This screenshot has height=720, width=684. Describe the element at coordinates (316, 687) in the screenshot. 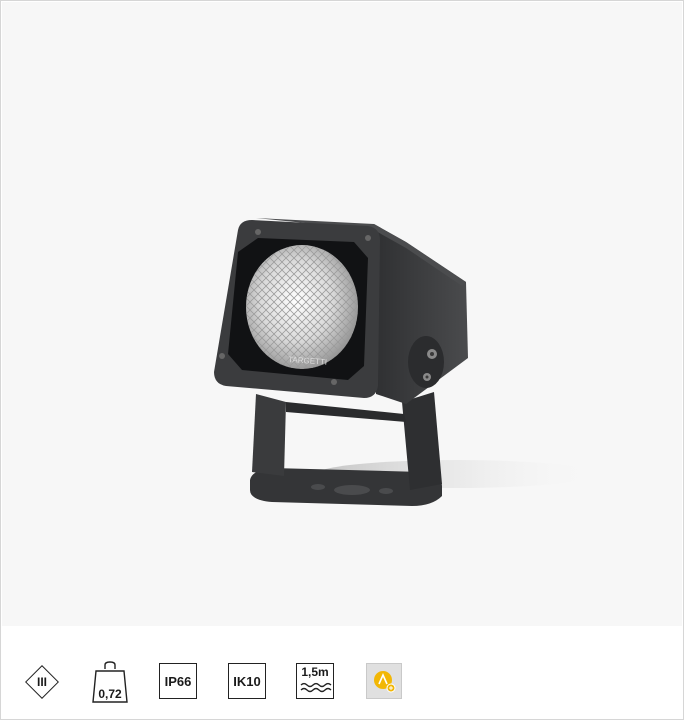

I see `water-wave-icon` at that location.